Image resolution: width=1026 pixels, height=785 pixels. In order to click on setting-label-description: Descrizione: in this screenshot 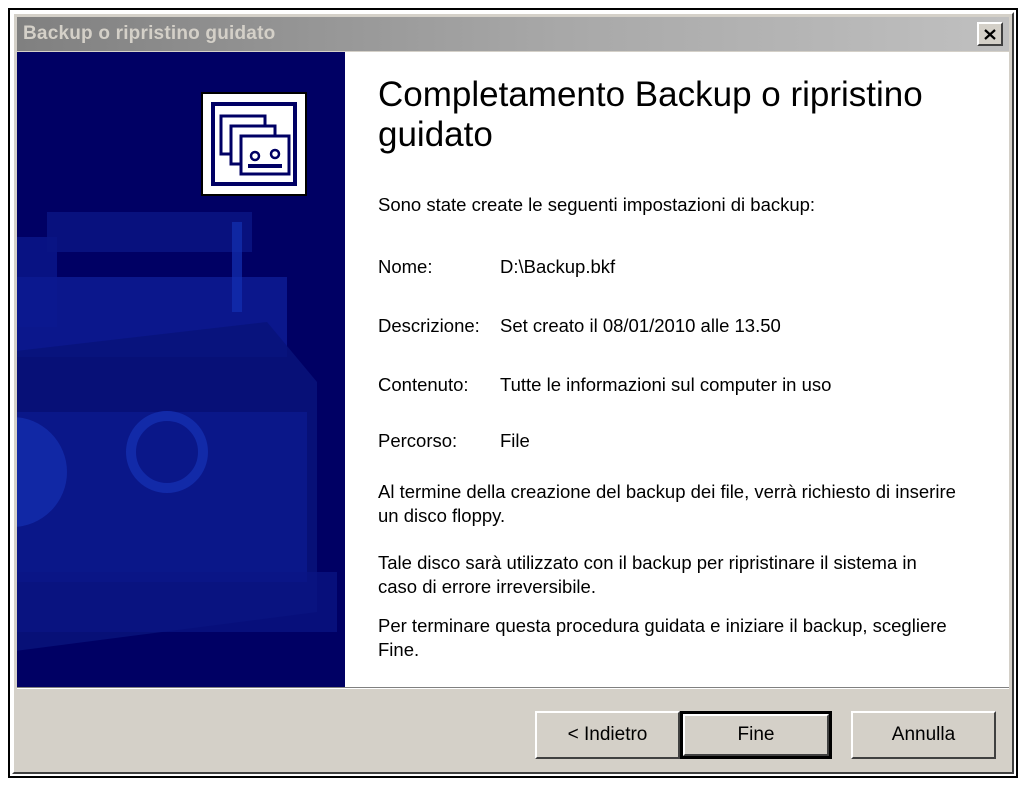, I will do `click(429, 325)`.